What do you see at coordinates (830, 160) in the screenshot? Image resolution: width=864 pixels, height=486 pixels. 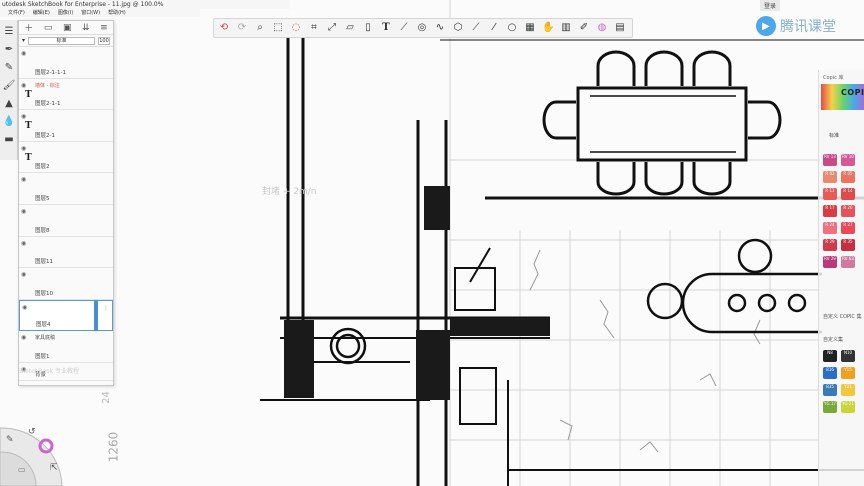 I see `copic-swatch: RV 13` at bounding box center [830, 160].